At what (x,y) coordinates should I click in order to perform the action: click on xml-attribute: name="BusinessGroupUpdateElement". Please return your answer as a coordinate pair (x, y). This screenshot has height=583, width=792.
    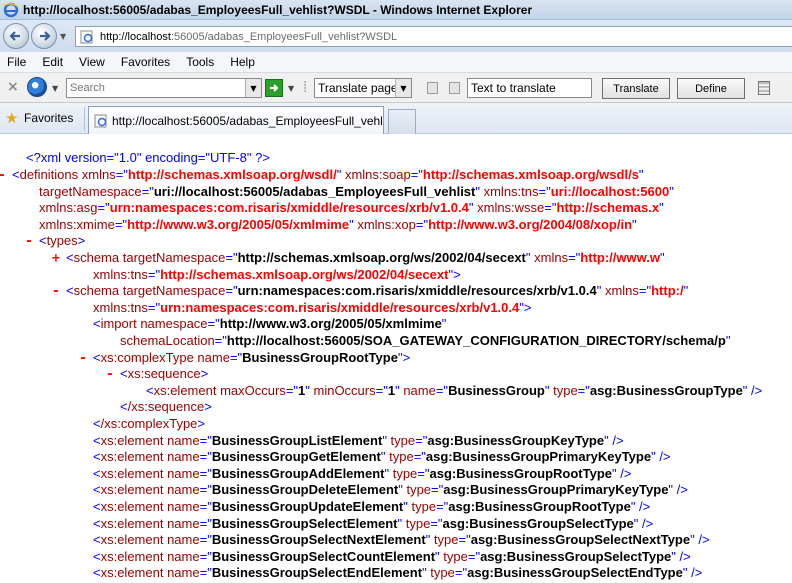
    Looking at the image, I should click on (285, 506).